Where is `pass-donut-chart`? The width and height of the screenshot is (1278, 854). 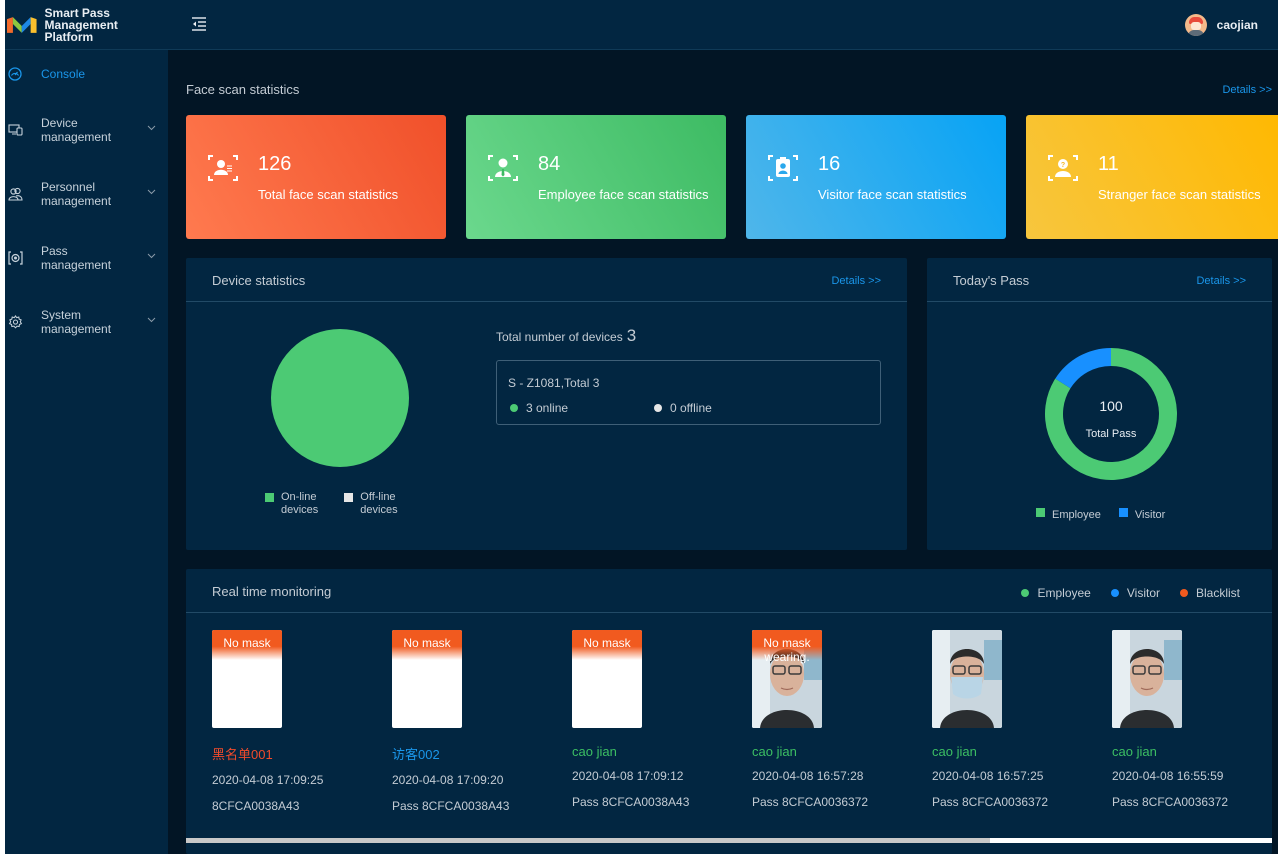 pass-donut-chart is located at coordinates (1111, 414).